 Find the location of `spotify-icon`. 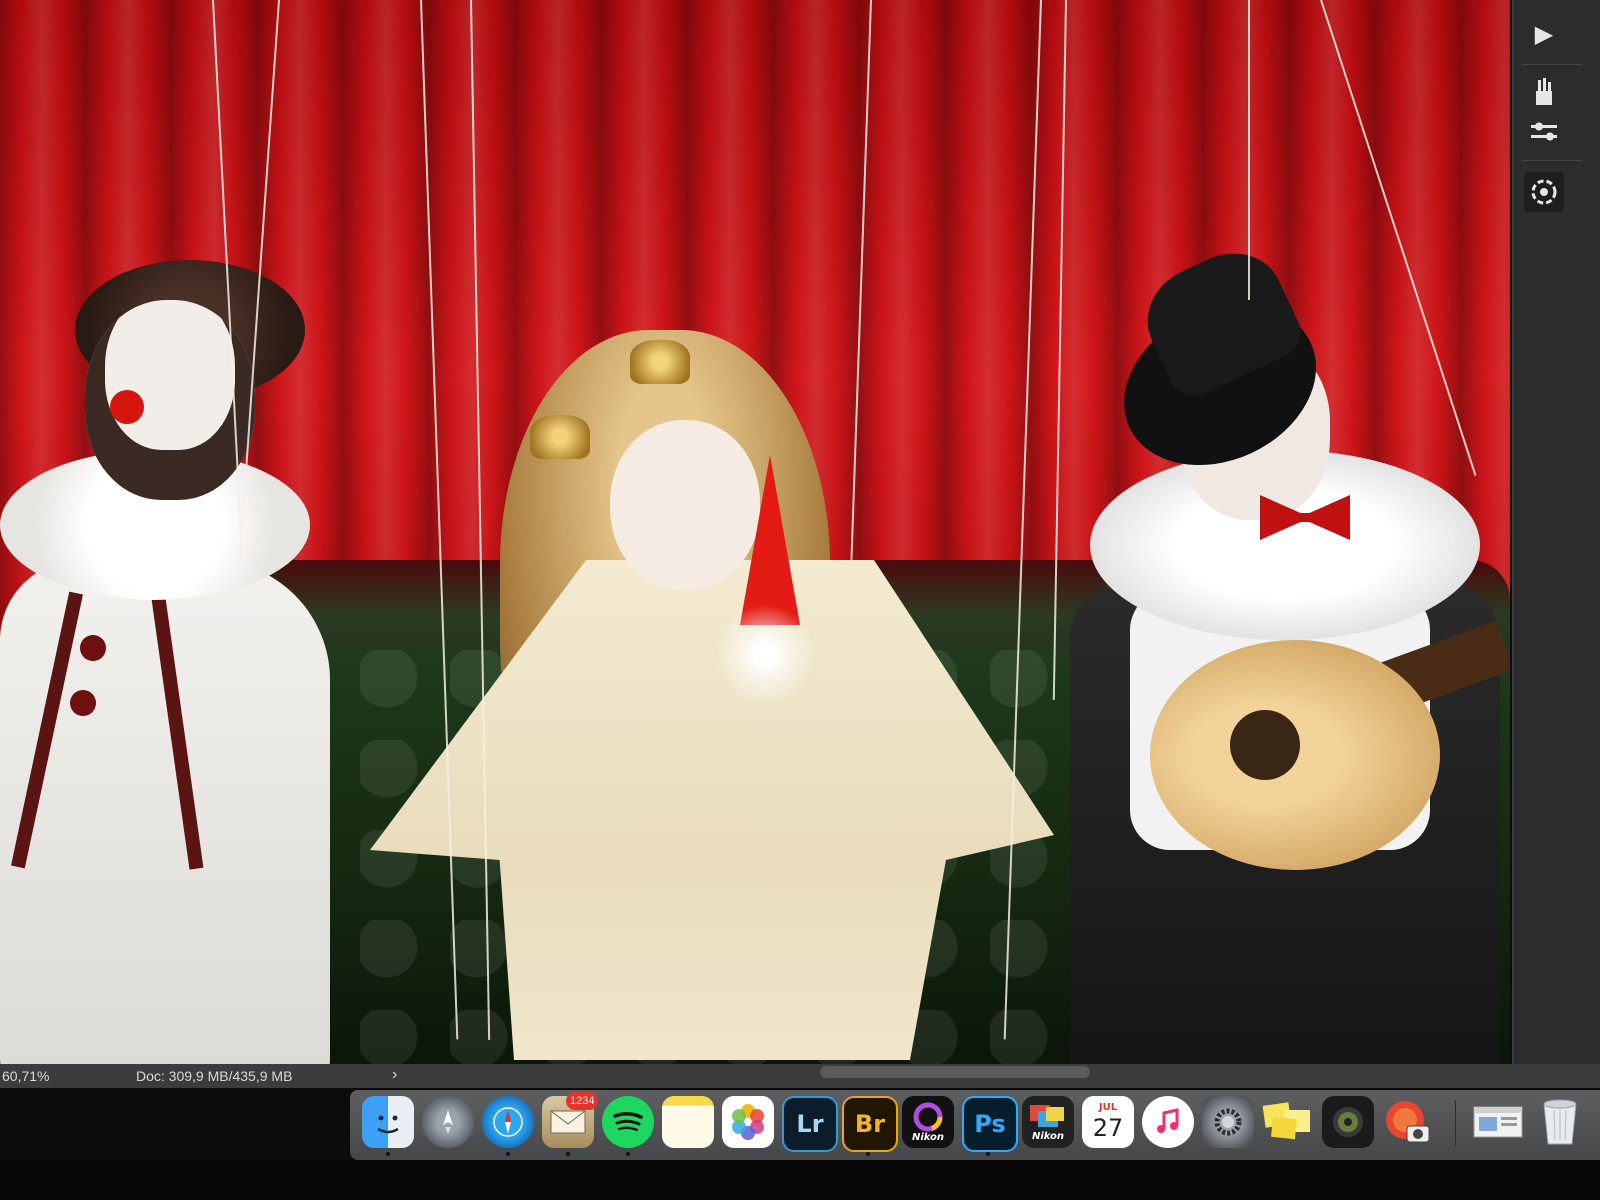

spotify-icon is located at coordinates (628, 1122).